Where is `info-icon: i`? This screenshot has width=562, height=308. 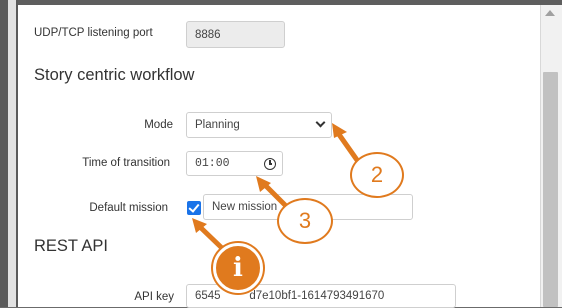 info-icon: i is located at coordinates (238, 268).